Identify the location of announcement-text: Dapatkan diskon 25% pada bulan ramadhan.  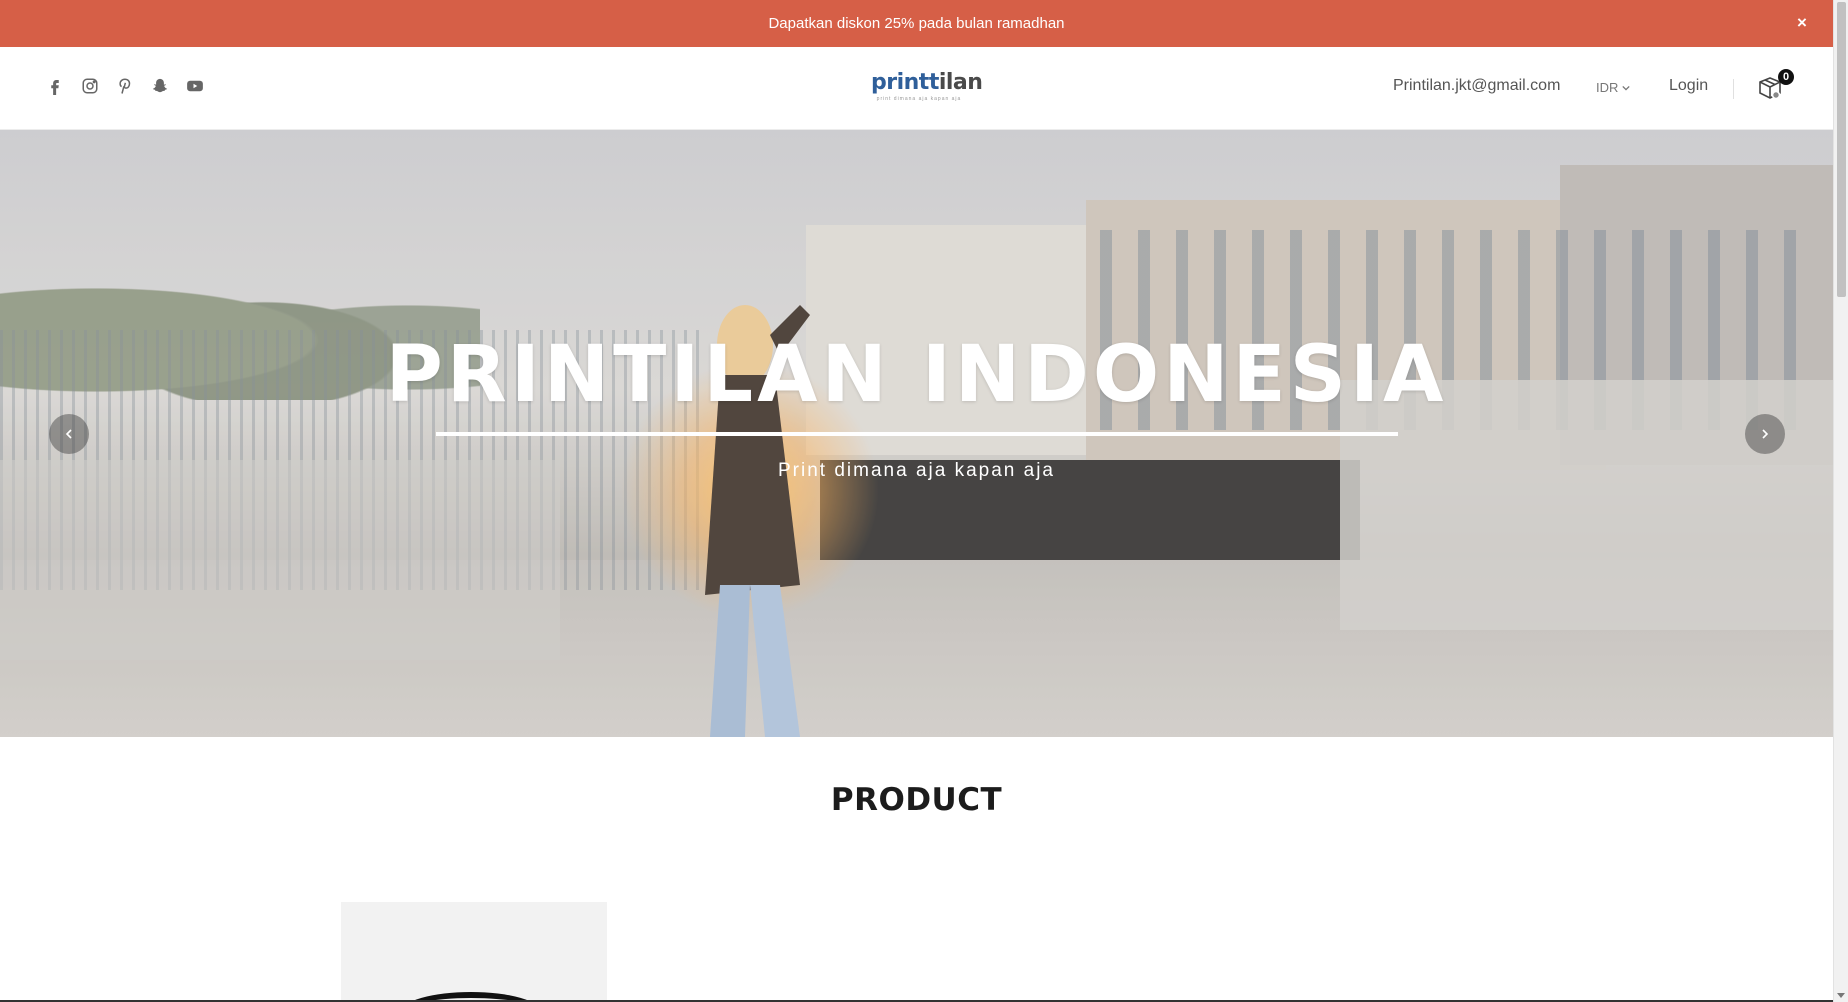
(916, 23).